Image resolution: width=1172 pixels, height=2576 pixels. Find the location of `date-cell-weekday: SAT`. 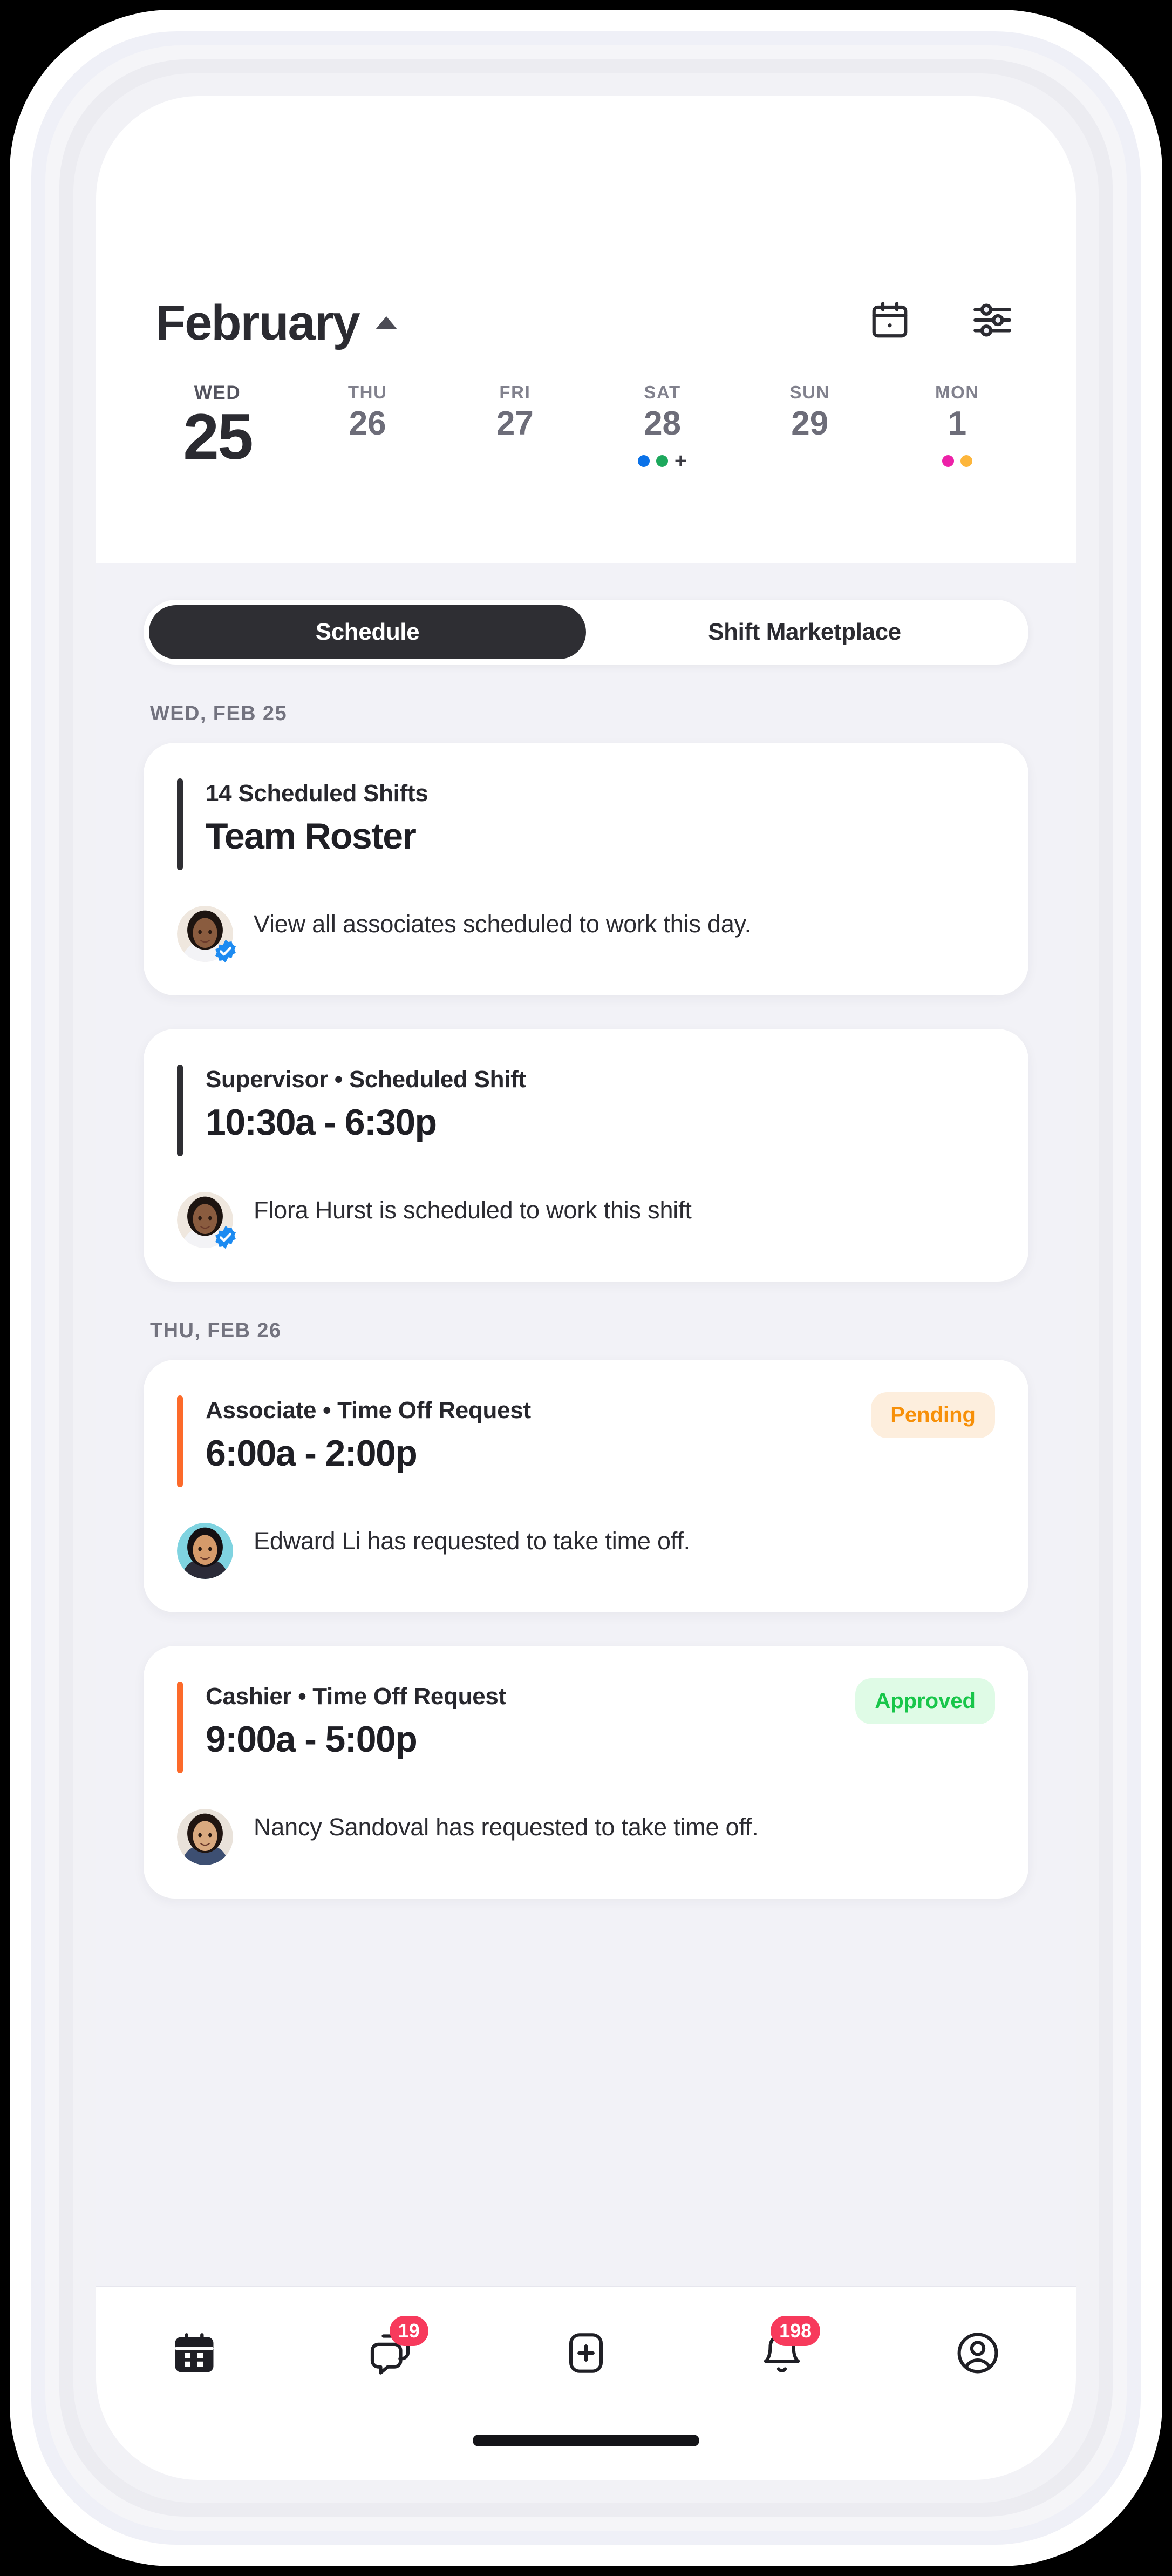

date-cell-weekday: SAT is located at coordinates (662, 392).